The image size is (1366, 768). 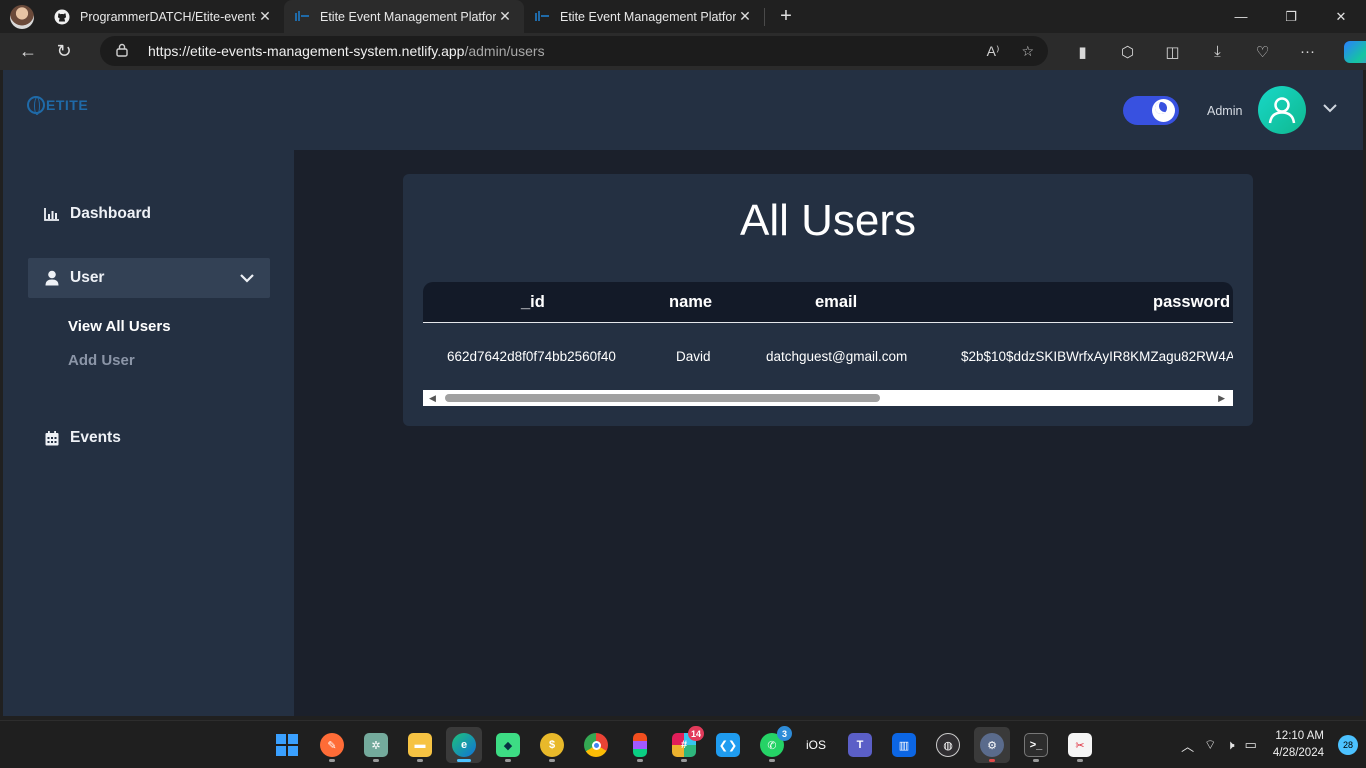 What do you see at coordinates (1127, 52) in the screenshot?
I see `extensions-icon: ⬡` at bounding box center [1127, 52].